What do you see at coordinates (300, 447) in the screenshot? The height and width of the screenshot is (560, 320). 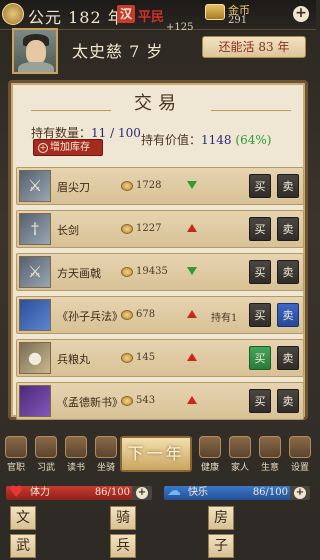 I see `gear-icon` at bounding box center [300, 447].